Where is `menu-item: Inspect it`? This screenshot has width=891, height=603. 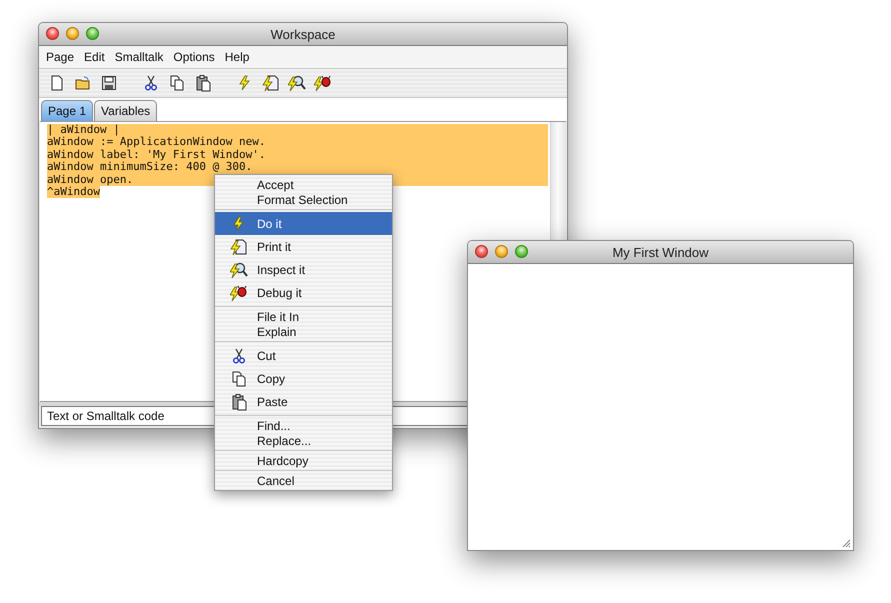 menu-item: Inspect it is located at coordinates (303, 269).